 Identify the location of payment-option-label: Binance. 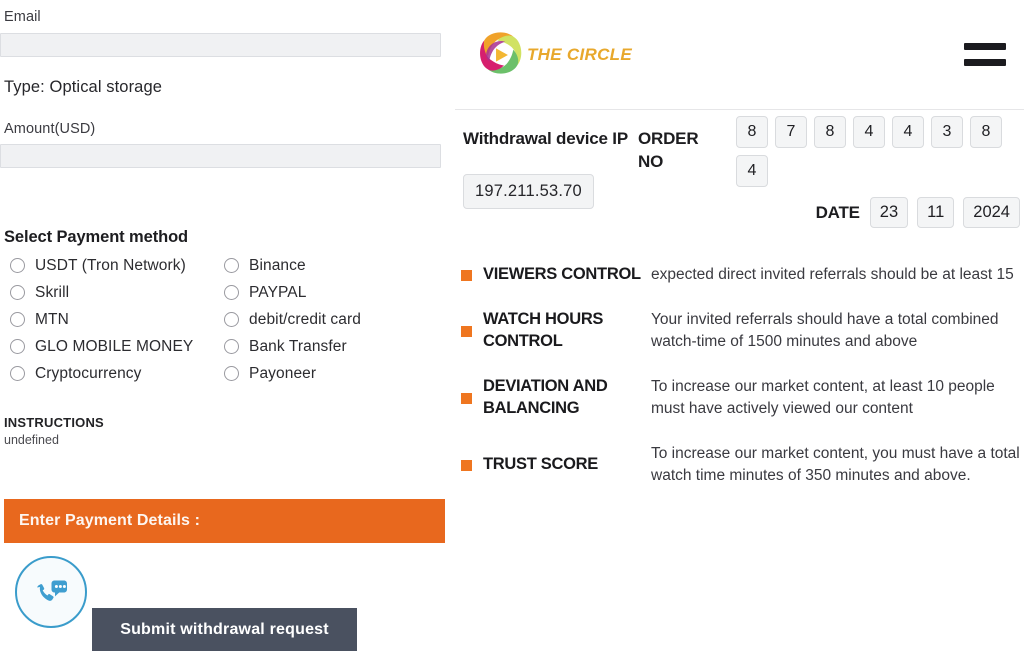
(277, 265).